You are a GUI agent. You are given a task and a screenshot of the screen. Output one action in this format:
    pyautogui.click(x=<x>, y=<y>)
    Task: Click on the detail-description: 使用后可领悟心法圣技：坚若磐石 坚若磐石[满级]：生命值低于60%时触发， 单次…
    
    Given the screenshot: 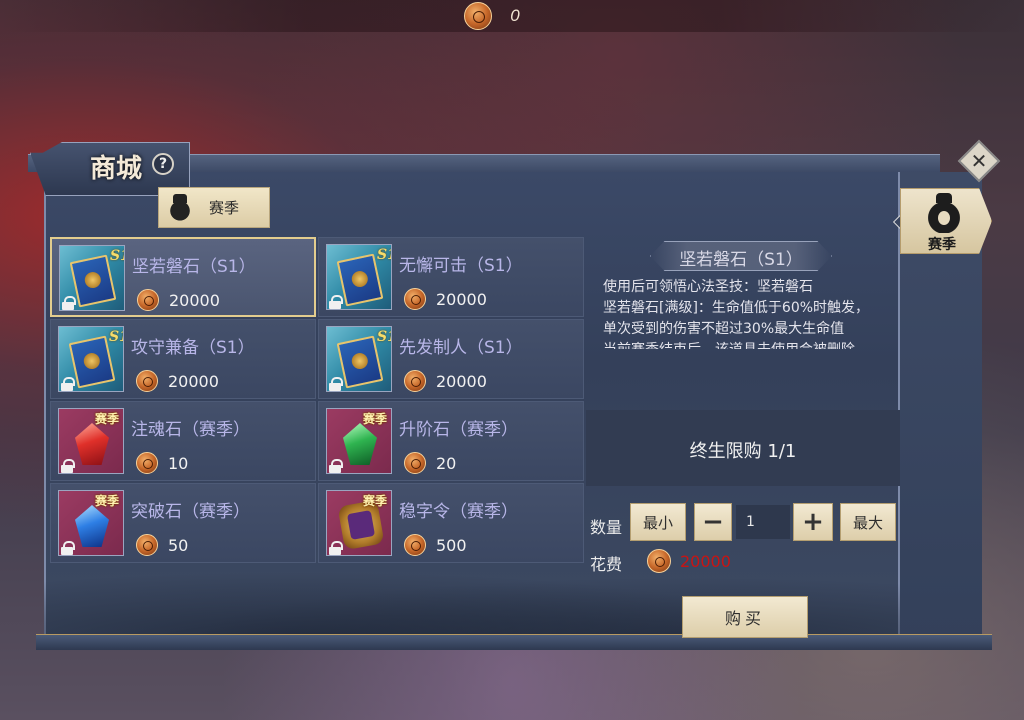 What is the action you would take?
    pyautogui.click(x=743, y=313)
    